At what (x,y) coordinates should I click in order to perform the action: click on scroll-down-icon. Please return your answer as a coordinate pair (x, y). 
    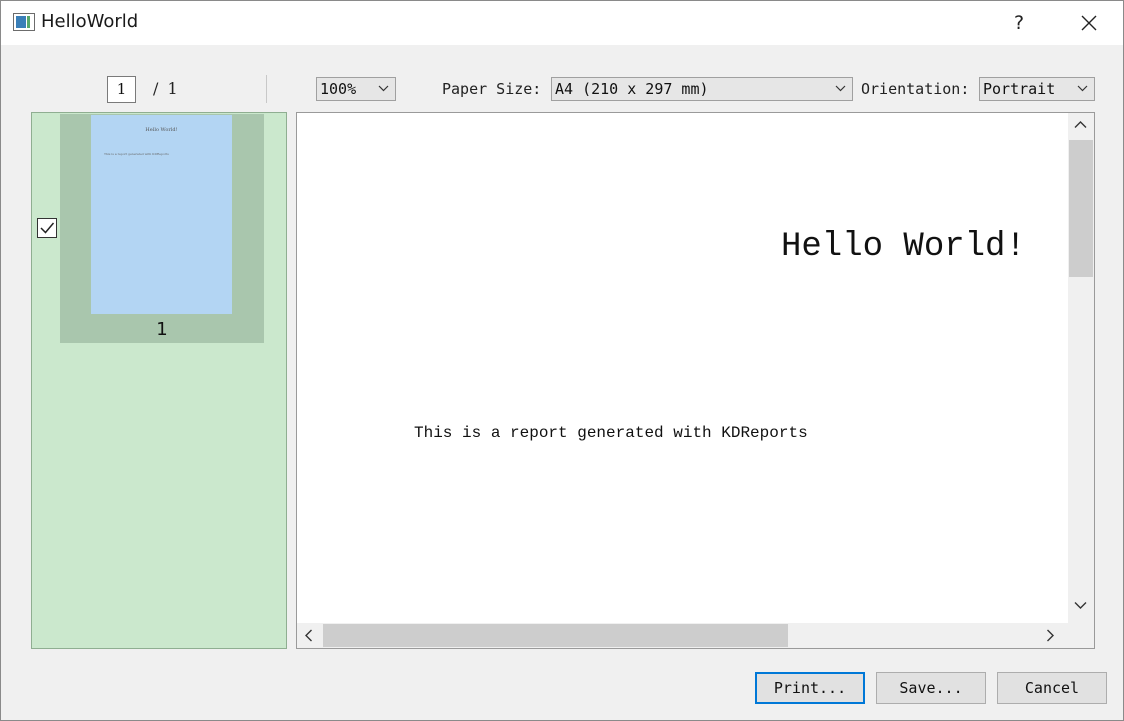
    Looking at the image, I should click on (1080, 605).